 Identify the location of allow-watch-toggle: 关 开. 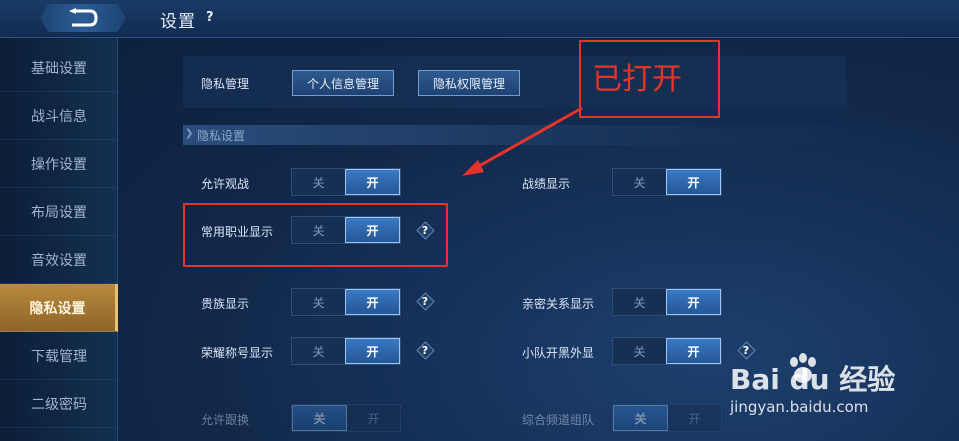
(346, 182).